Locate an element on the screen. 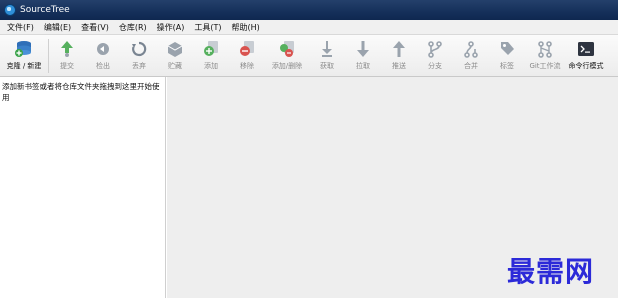 The width and height of the screenshot is (618, 298). tag-icon is located at coordinates (507, 48).